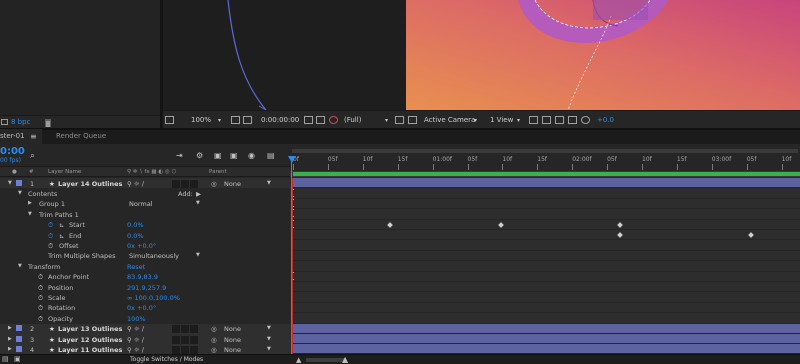 This screenshot has width=800, height=364. What do you see at coordinates (61, 236) in the screenshot?
I see `graph-icon: ⊾` at bounding box center [61, 236].